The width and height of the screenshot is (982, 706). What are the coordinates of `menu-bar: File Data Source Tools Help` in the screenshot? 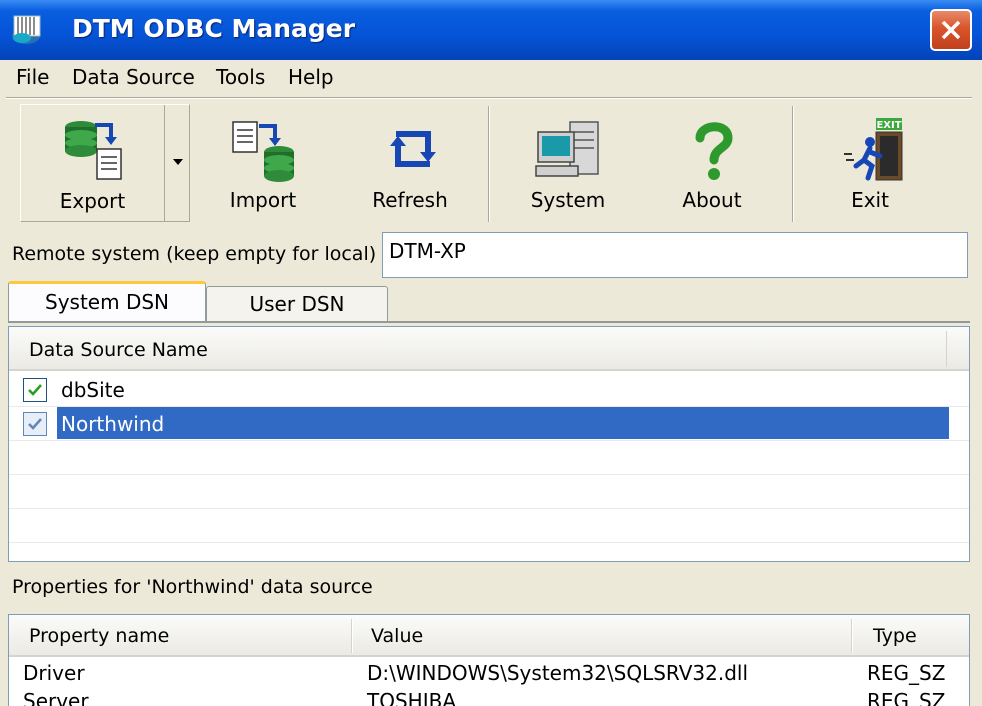 It's located at (491, 78).